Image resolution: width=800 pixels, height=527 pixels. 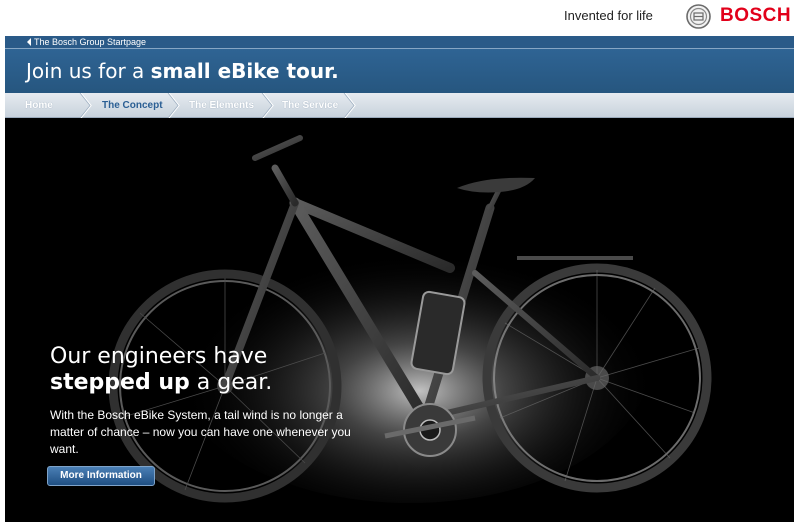 What do you see at coordinates (101, 476) in the screenshot?
I see `more-information-button: More Information` at bounding box center [101, 476].